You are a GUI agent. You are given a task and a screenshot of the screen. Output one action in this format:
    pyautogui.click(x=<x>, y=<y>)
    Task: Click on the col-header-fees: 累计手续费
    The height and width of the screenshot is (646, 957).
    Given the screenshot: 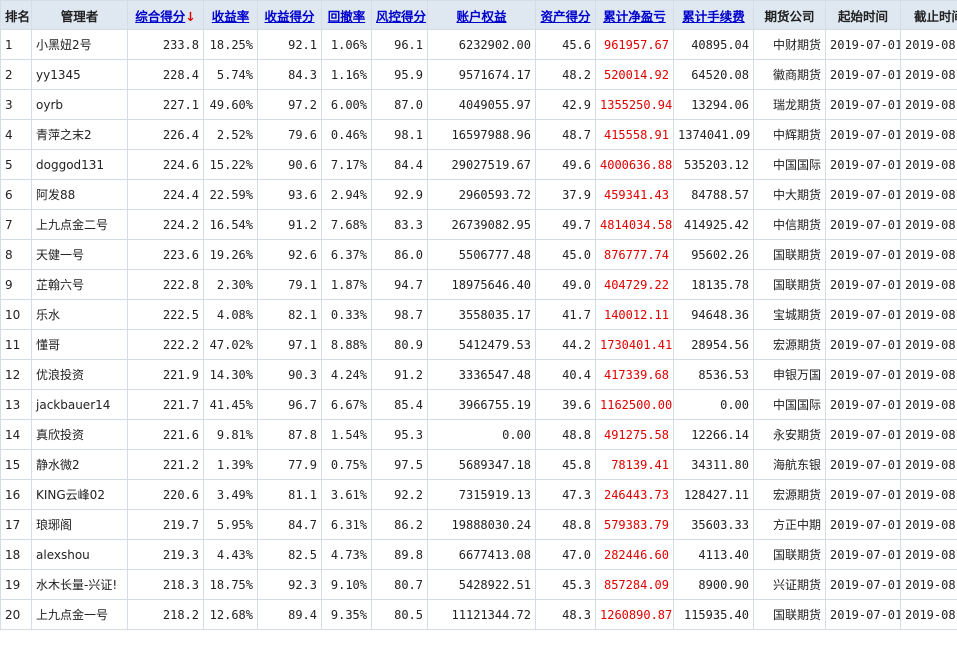 What is the action you would take?
    pyautogui.click(x=713, y=15)
    